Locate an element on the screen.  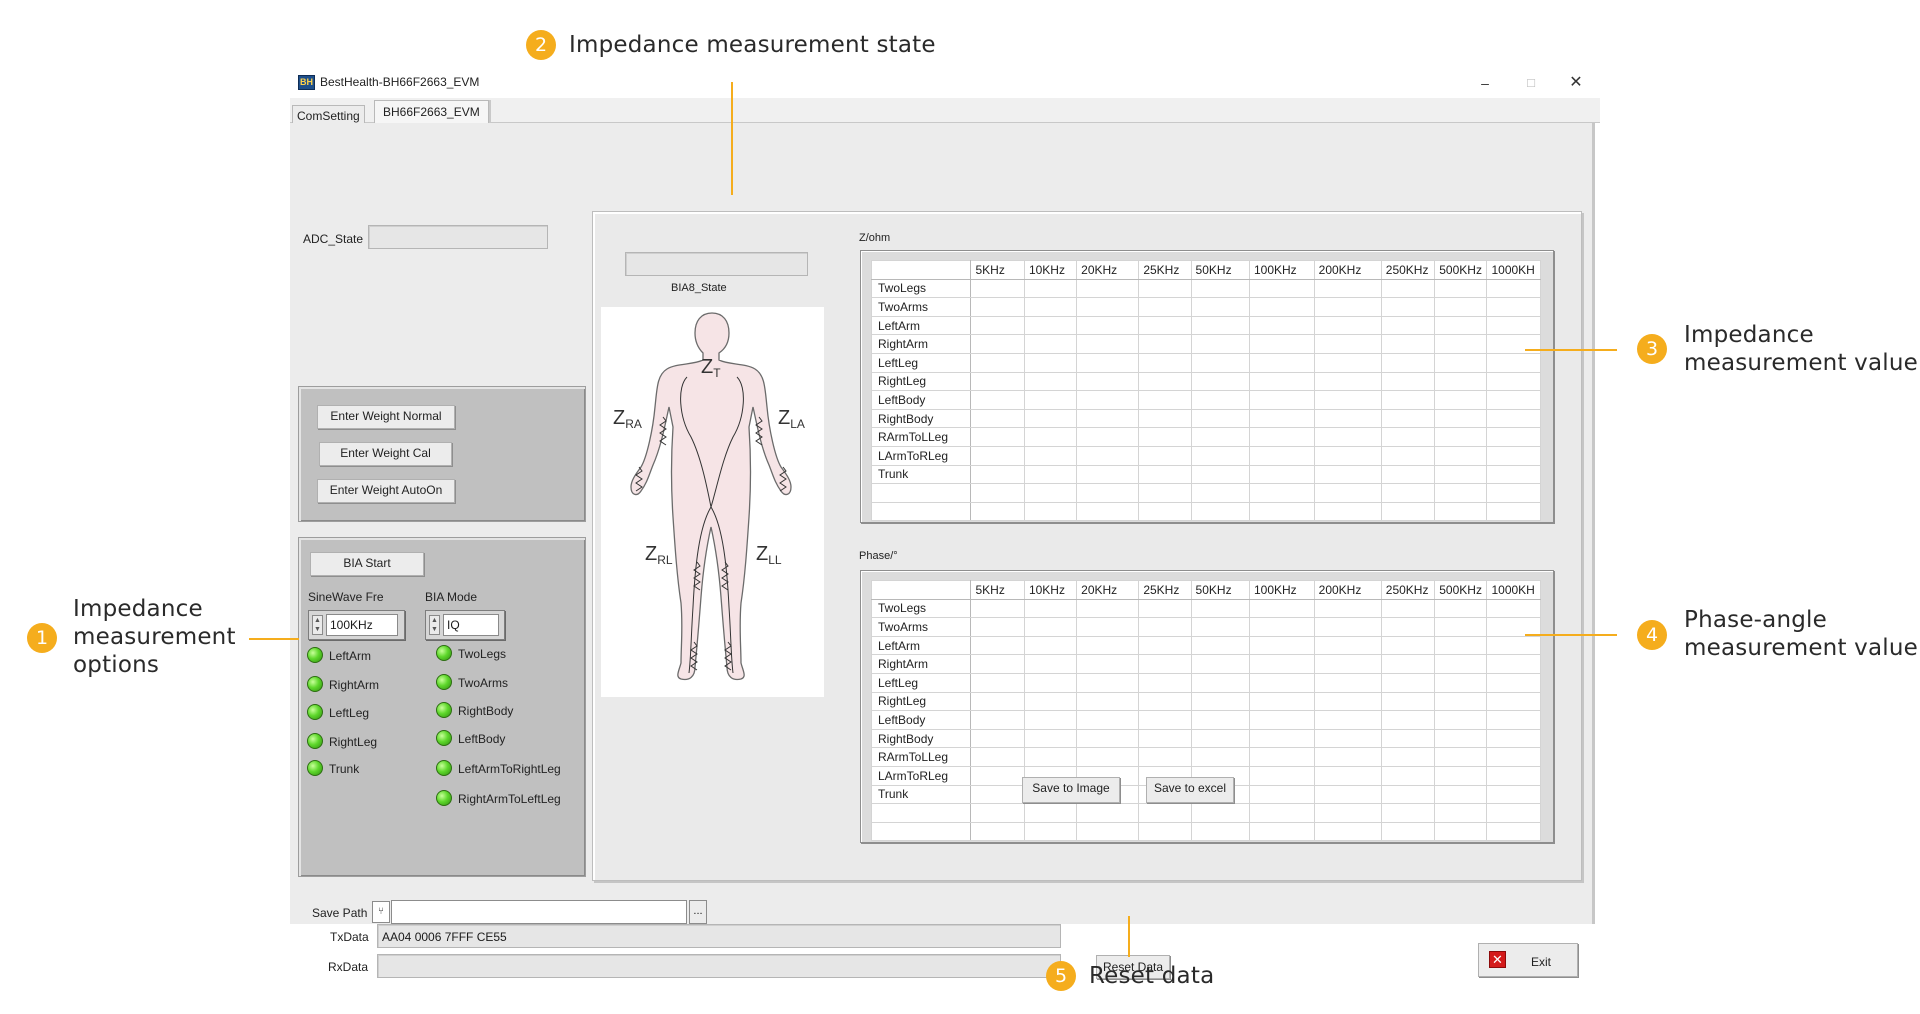
sinewave-frequency-selector: ▲ ▼ 100KHz is located at coordinates (356, 625).